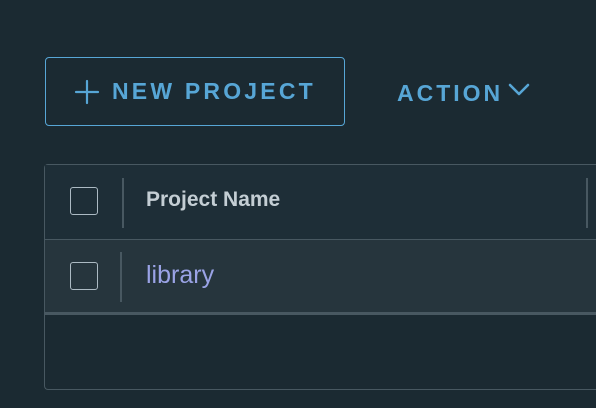 The height and width of the screenshot is (408, 596). I want to click on row-select-checkbox, so click(84, 276).